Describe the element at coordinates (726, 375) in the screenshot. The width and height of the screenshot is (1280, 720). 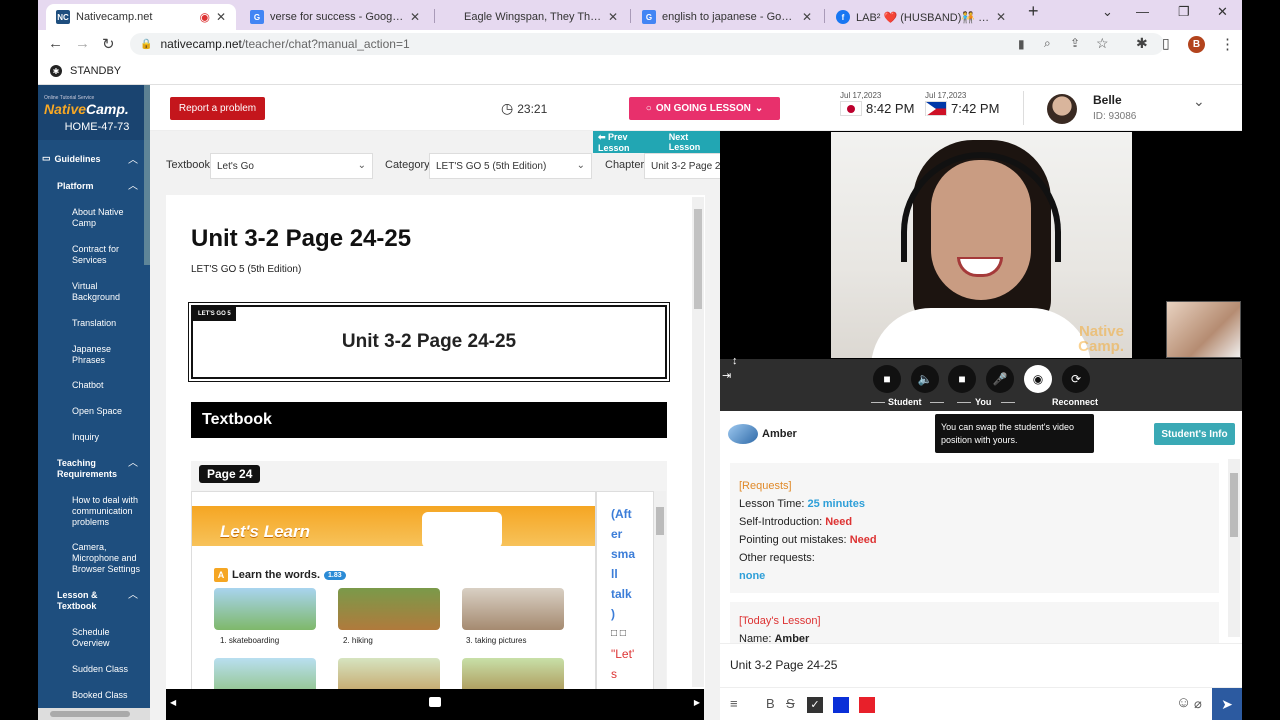
I see `expand-icon: ⇥` at that location.